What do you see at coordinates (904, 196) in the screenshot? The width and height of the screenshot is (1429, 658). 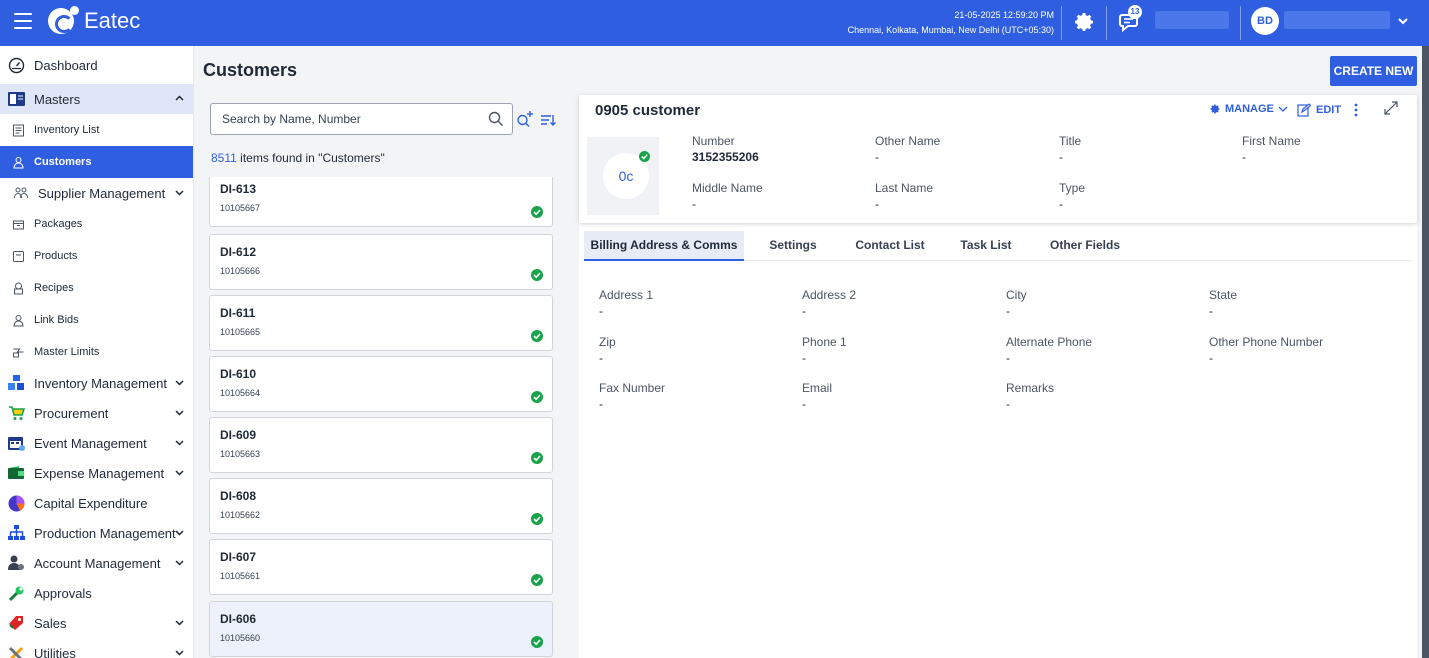 I see `field-last-name: Last Name -` at bounding box center [904, 196].